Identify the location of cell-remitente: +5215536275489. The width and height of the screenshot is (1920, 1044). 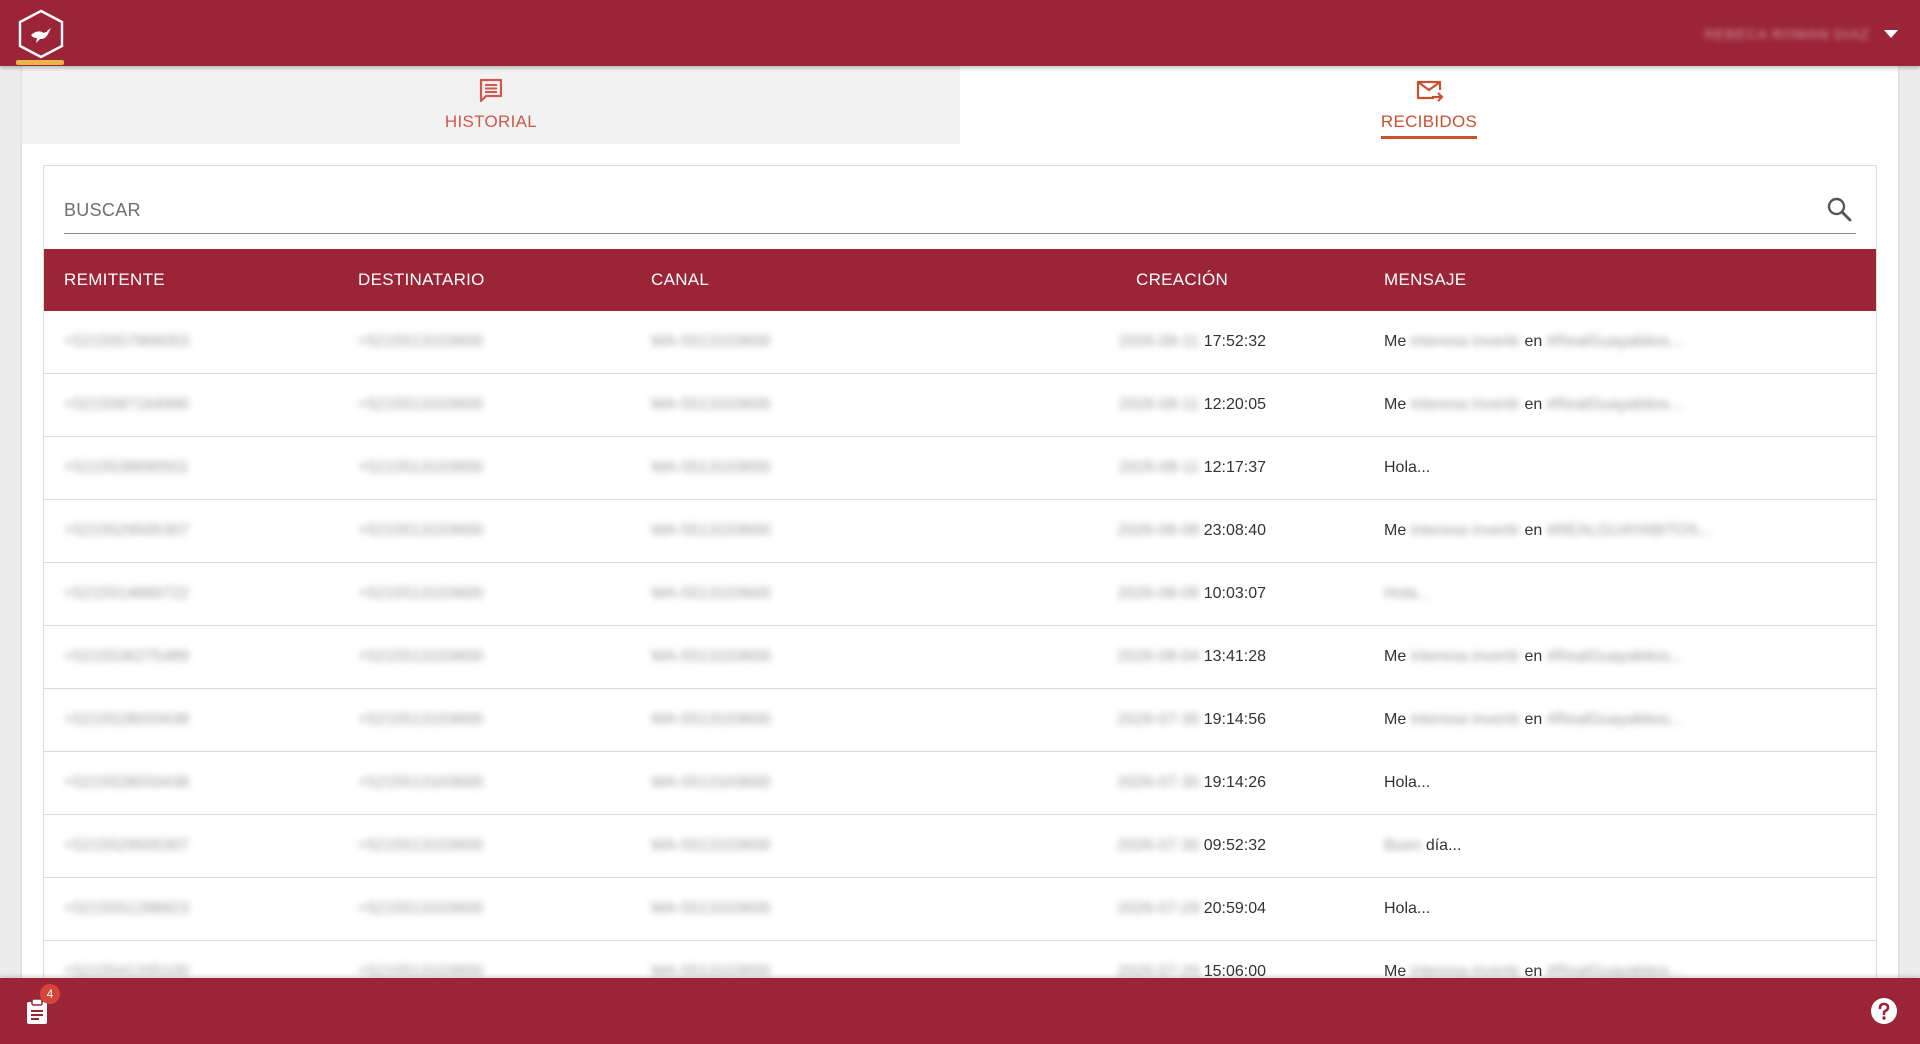
(127, 656).